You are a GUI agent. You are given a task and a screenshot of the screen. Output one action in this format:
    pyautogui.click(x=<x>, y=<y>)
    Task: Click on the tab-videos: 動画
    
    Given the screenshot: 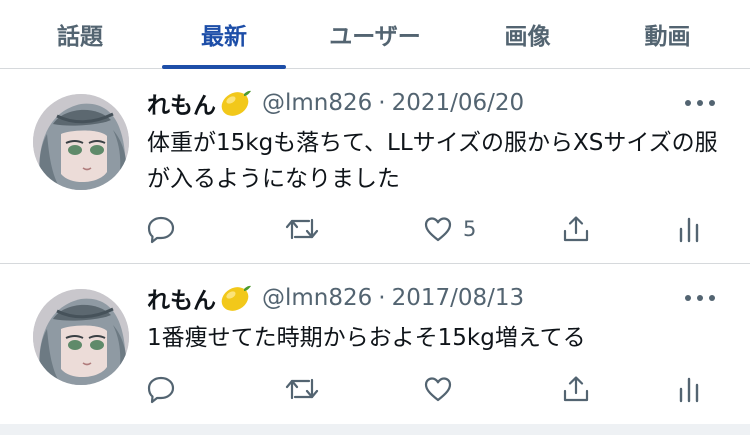 What is the action you would take?
    pyautogui.click(x=667, y=34)
    